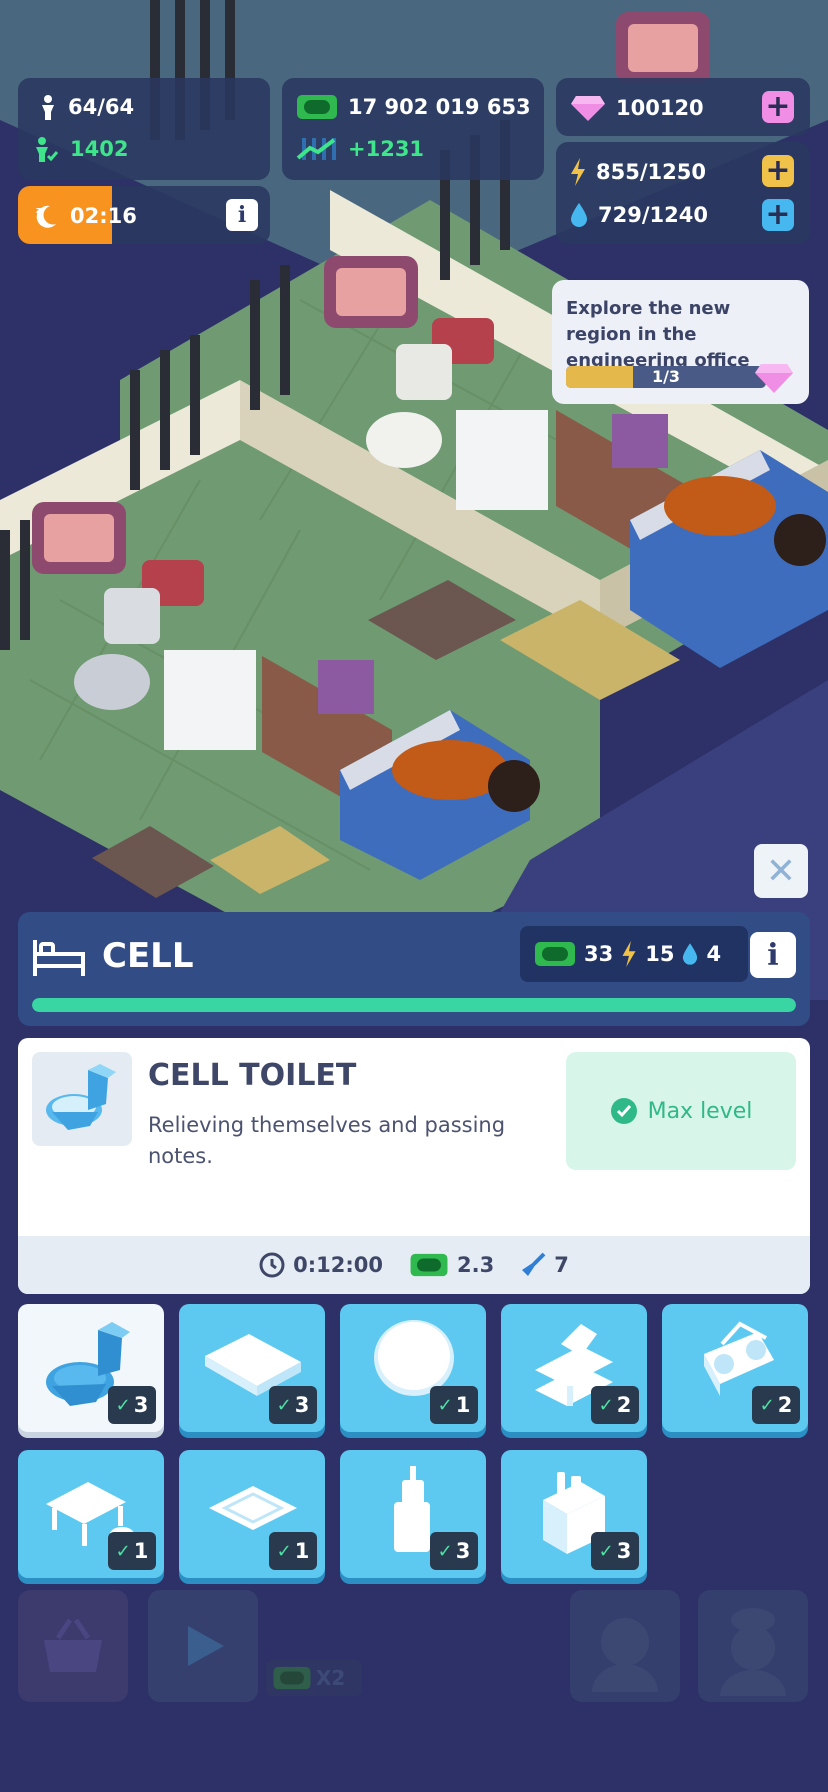  Describe the element at coordinates (414, 969) in the screenshot. I see `cell-panel: CELL 33 15 4 i` at that location.